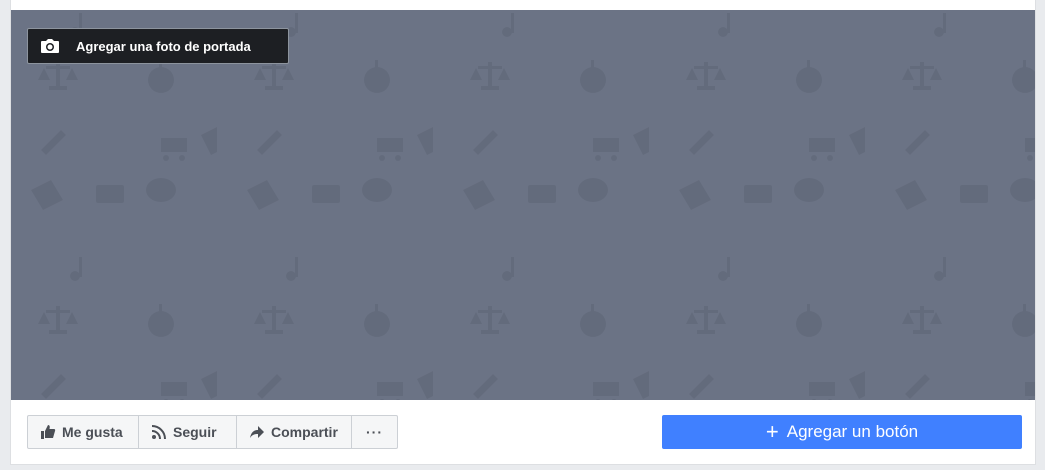 The width and height of the screenshot is (1045, 470). What do you see at coordinates (852, 431) in the screenshot?
I see `add-button-label: Agregar un botón` at bounding box center [852, 431].